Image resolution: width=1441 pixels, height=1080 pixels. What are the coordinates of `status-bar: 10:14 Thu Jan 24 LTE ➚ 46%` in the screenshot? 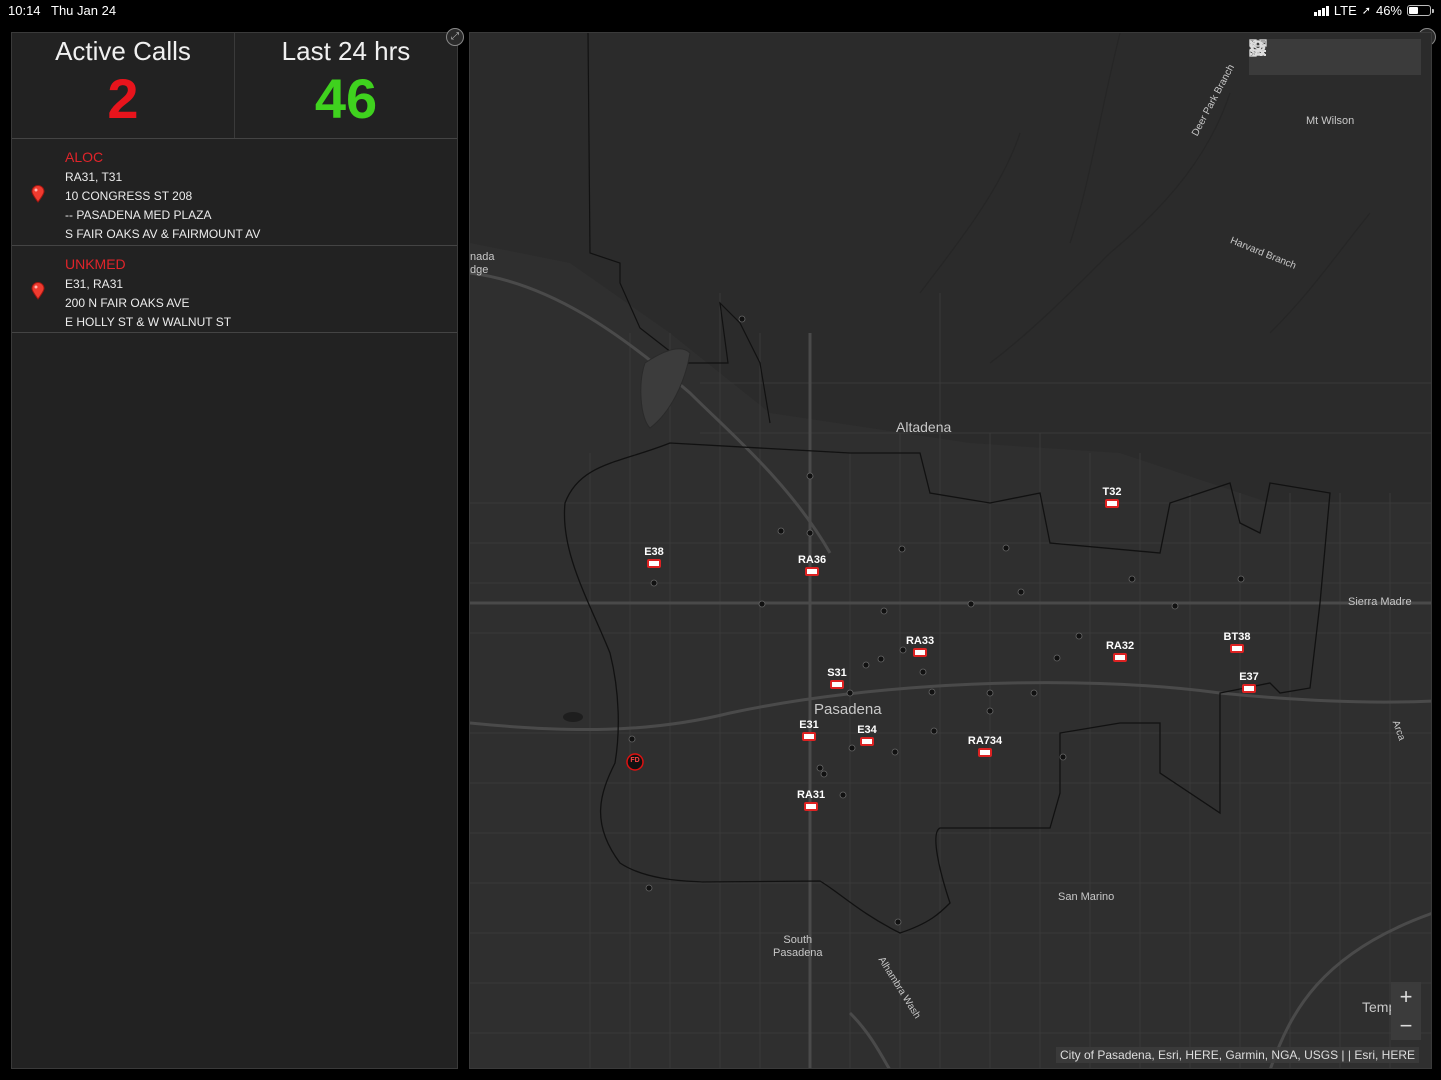 It's located at (720, 11).